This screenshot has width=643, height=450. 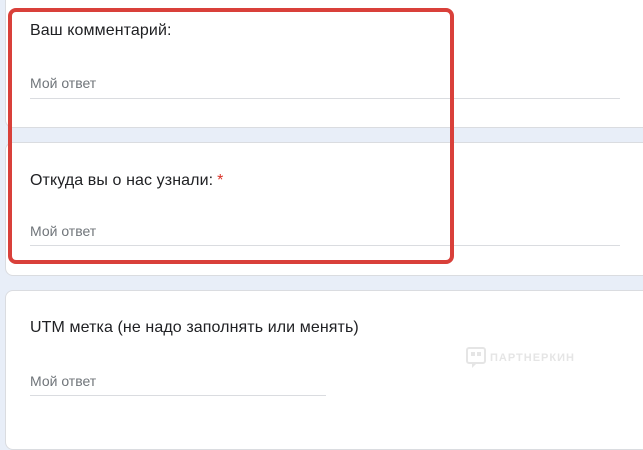 I want to click on question-title: UTM метка (не надо заполнять или менять), so click(x=194, y=327).